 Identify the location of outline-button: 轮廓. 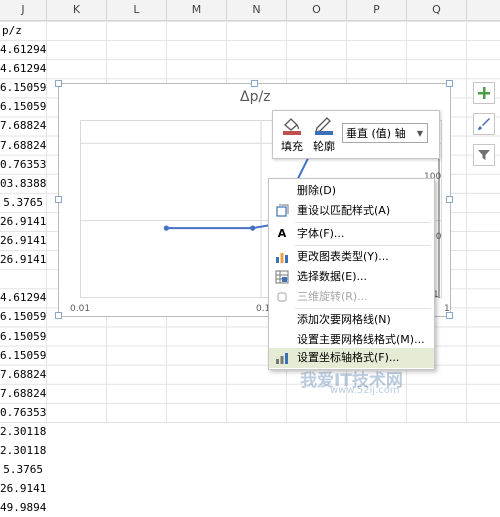
(324, 134).